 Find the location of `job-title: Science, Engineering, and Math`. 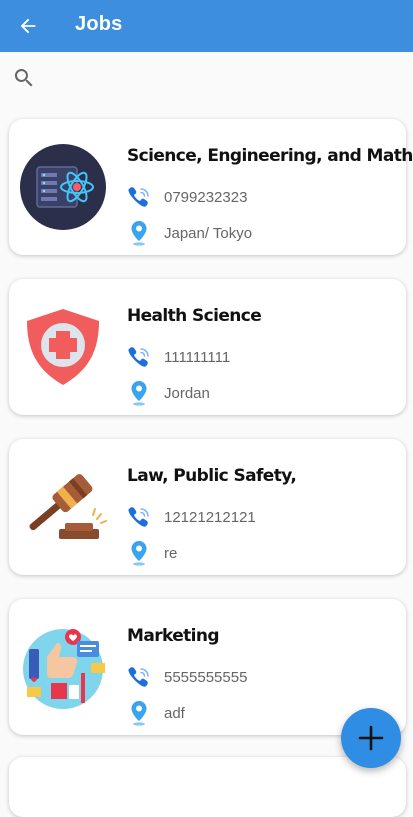

job-title: Science, Engineering, and Math is located at coordinates (270, 156).